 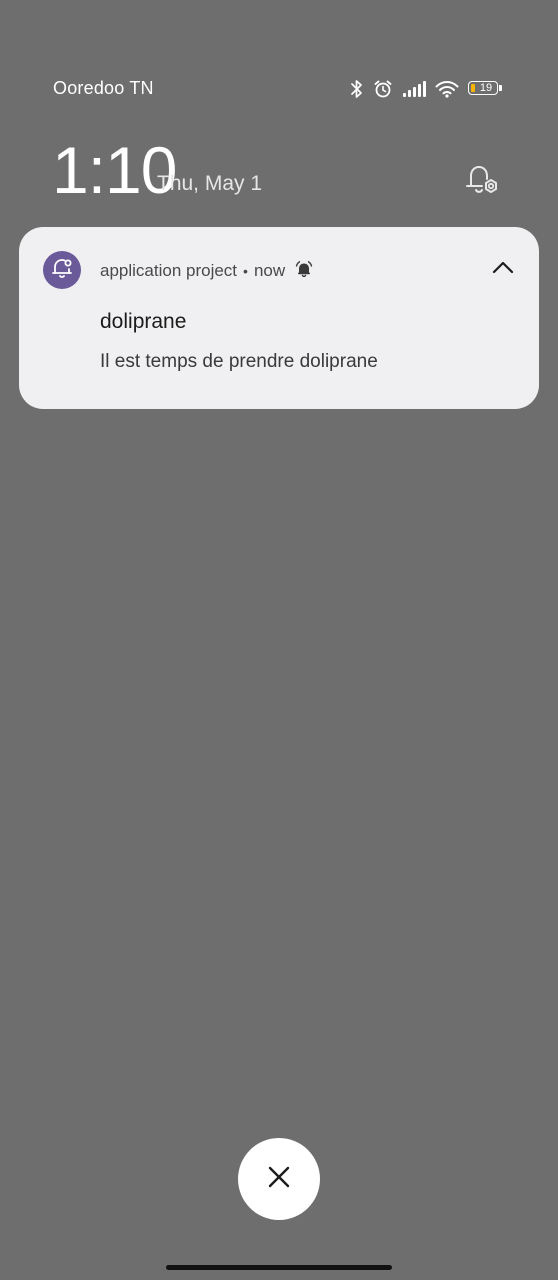 I want to click on notification-title: doliprane, so click(x=143, y=321).